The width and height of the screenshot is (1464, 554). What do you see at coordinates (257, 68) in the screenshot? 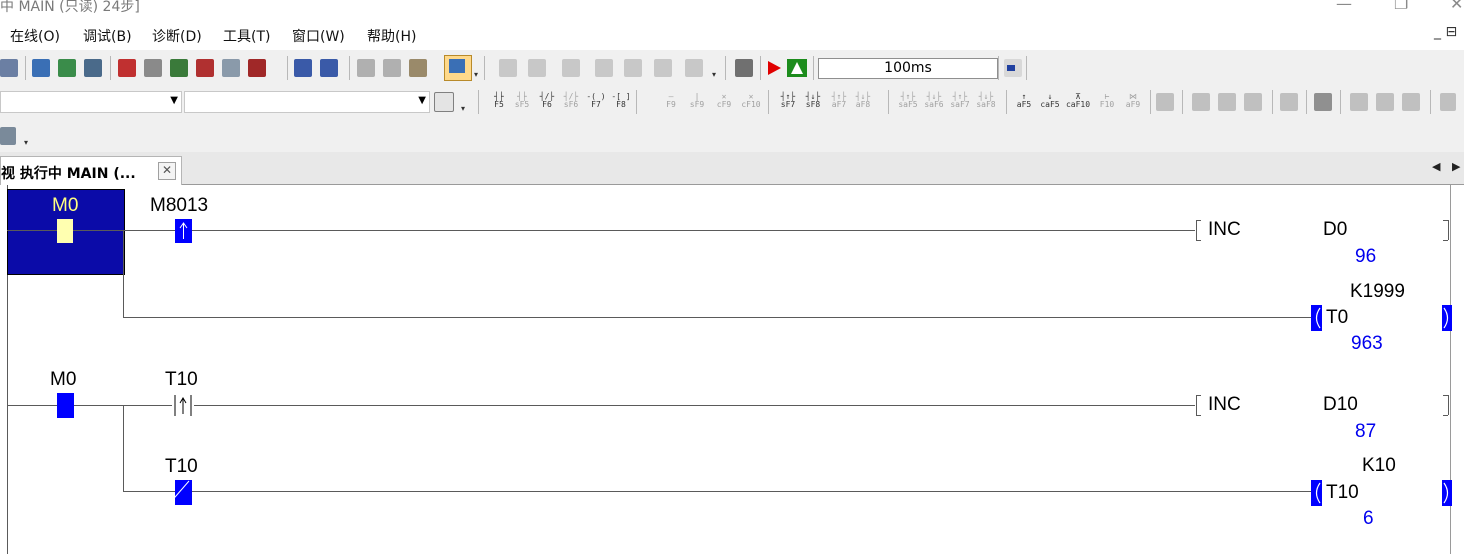
I see `verify-icon` at bounding box center [257, 68].